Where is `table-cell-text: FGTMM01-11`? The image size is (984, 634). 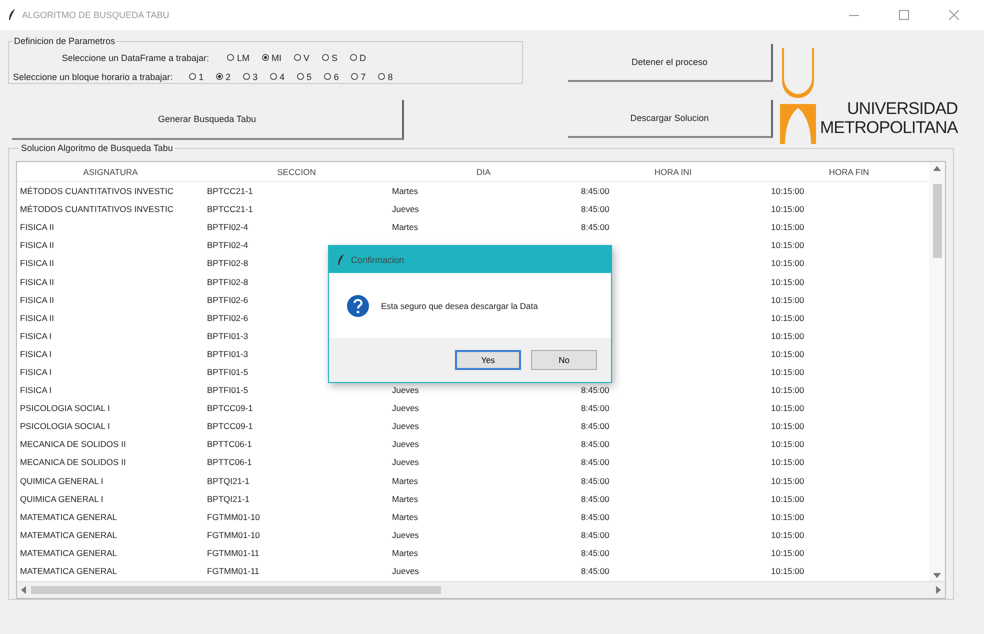
table-cell-text: FGTMM01-11 is located at coordinates (233, 553).